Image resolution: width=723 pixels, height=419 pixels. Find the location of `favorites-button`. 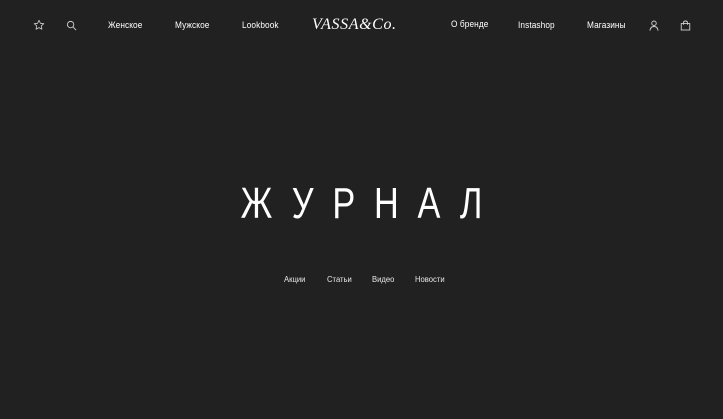

favorites-button is located at coordinates (39, 25).